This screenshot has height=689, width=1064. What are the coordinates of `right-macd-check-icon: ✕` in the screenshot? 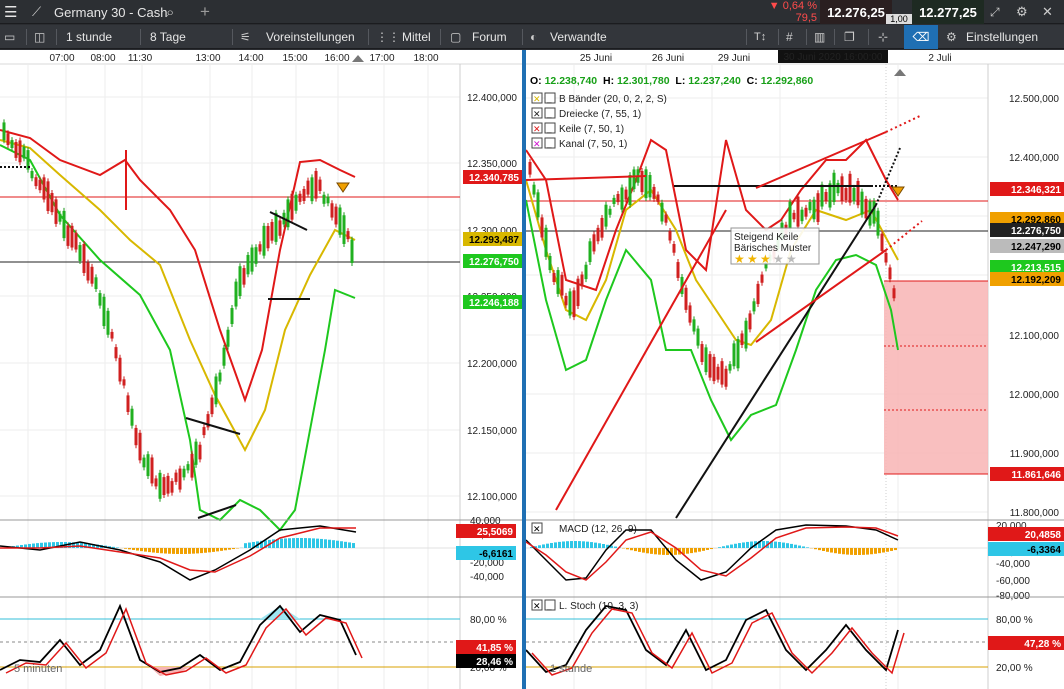 It's located at (537, 530).